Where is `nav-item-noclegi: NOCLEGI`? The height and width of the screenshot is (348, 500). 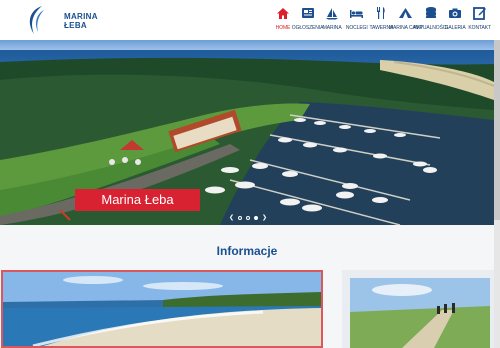 nav-item-noclegi: NOCLEGI is located at coordinates (356, 18).